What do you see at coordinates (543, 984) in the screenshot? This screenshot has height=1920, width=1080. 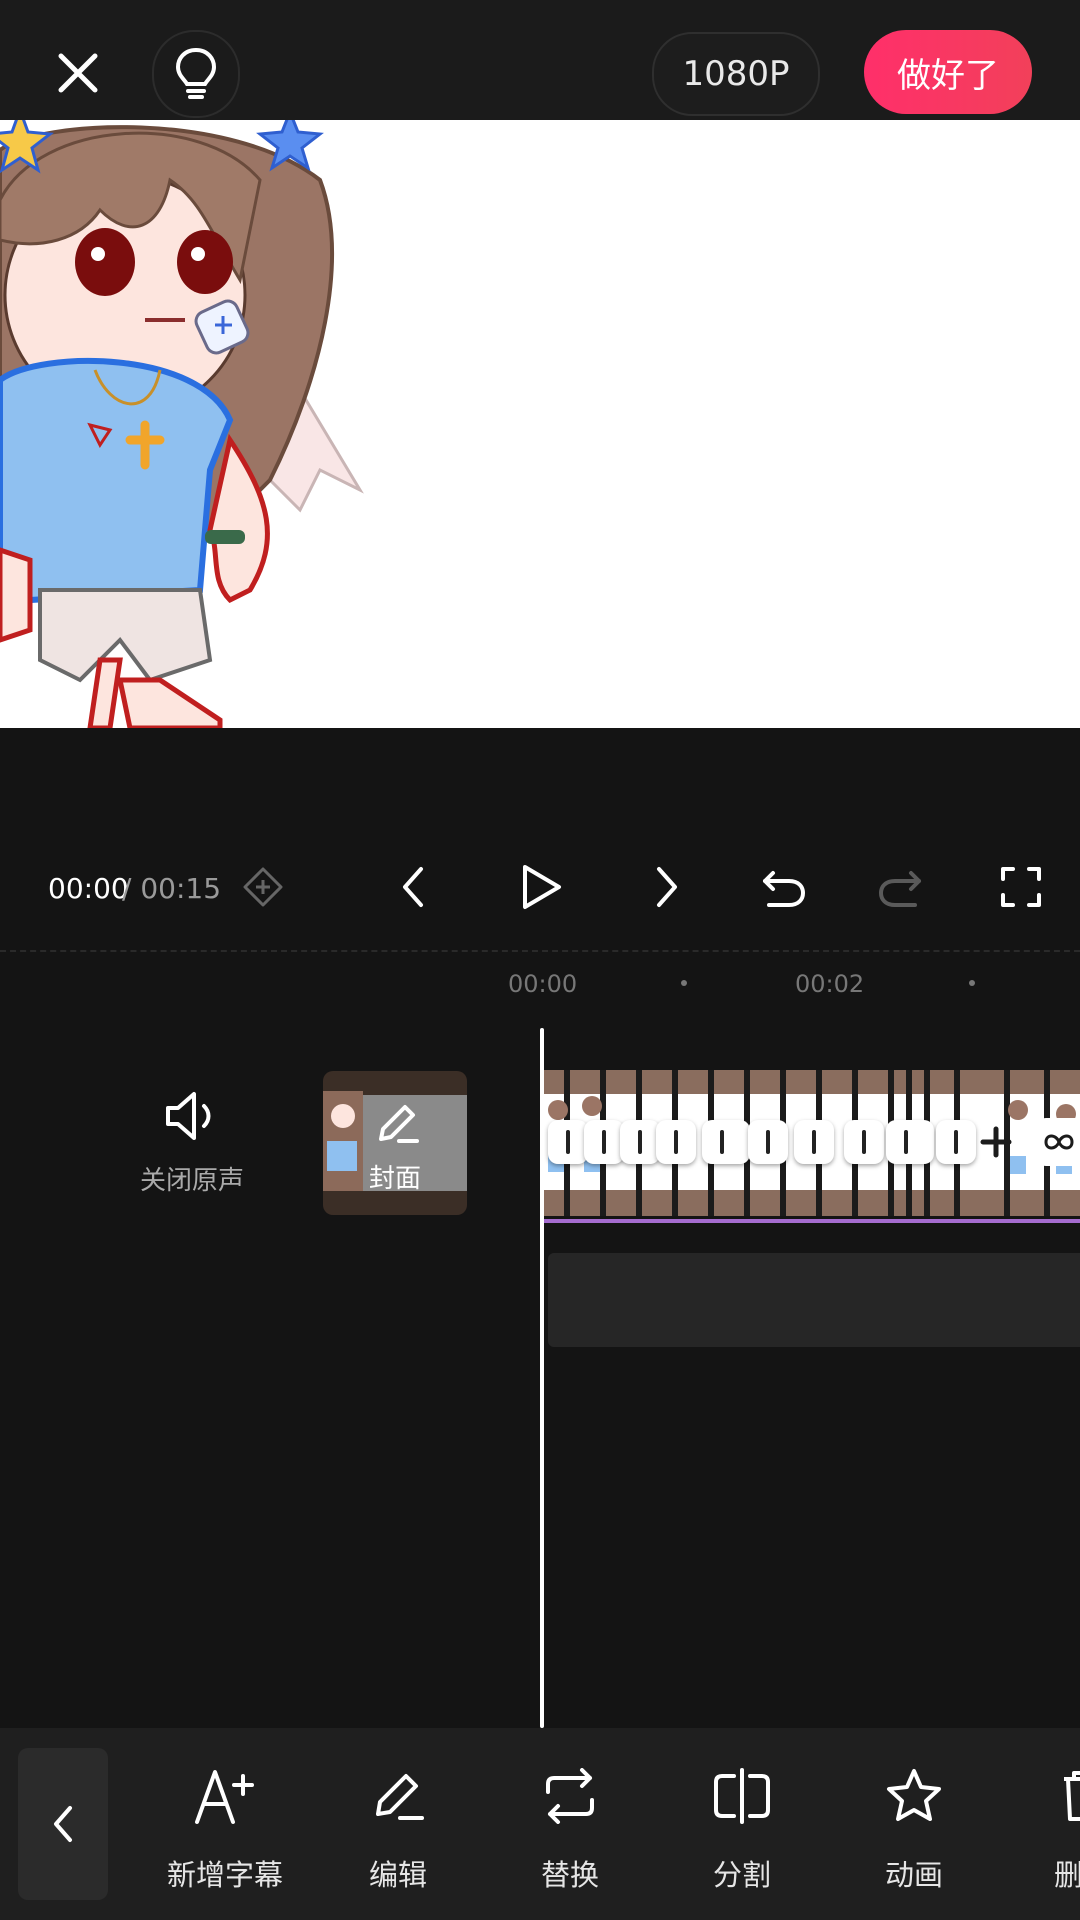 I see `ruler-label: 00:00` at bounding box center [543, 984].